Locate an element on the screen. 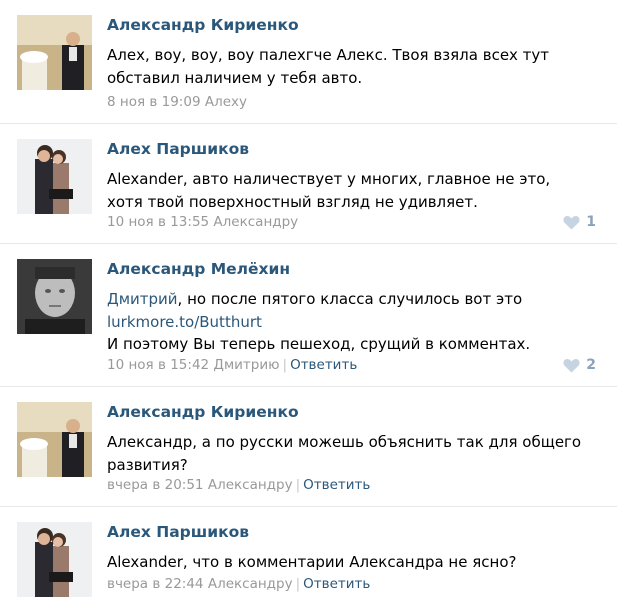  like-button: 1 is located at coordinates (579, 222).